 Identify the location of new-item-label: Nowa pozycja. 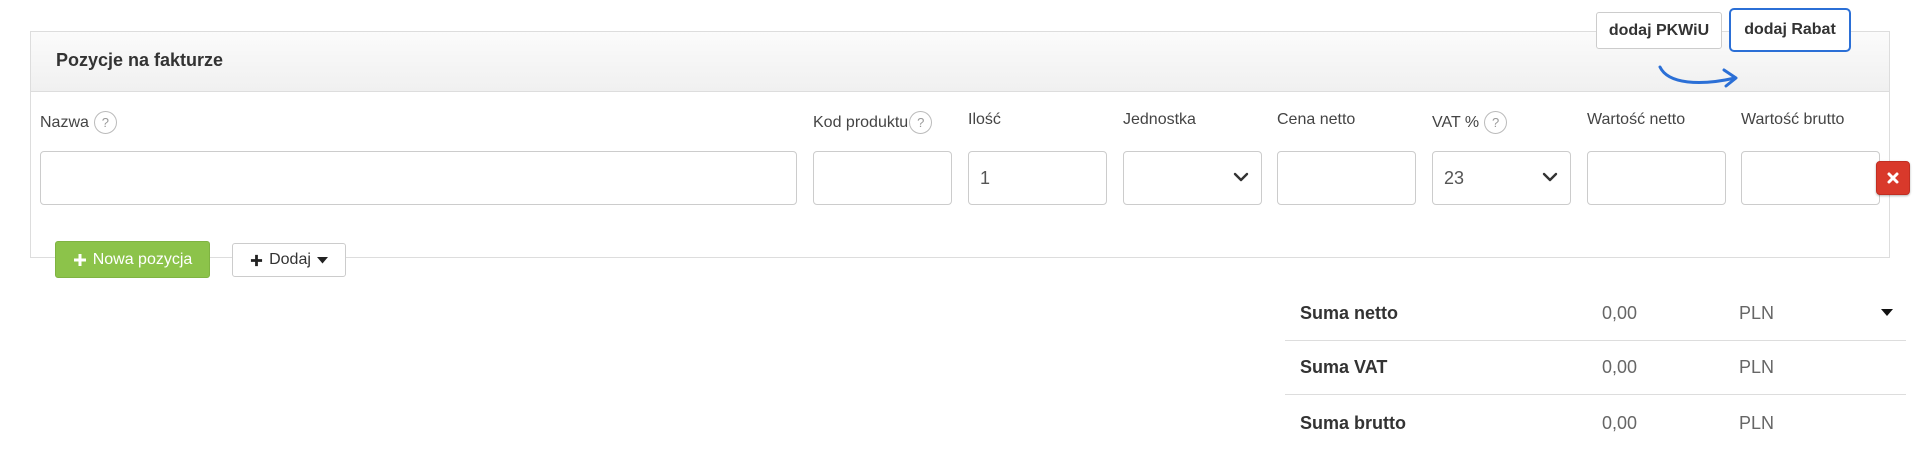
(142, 259).